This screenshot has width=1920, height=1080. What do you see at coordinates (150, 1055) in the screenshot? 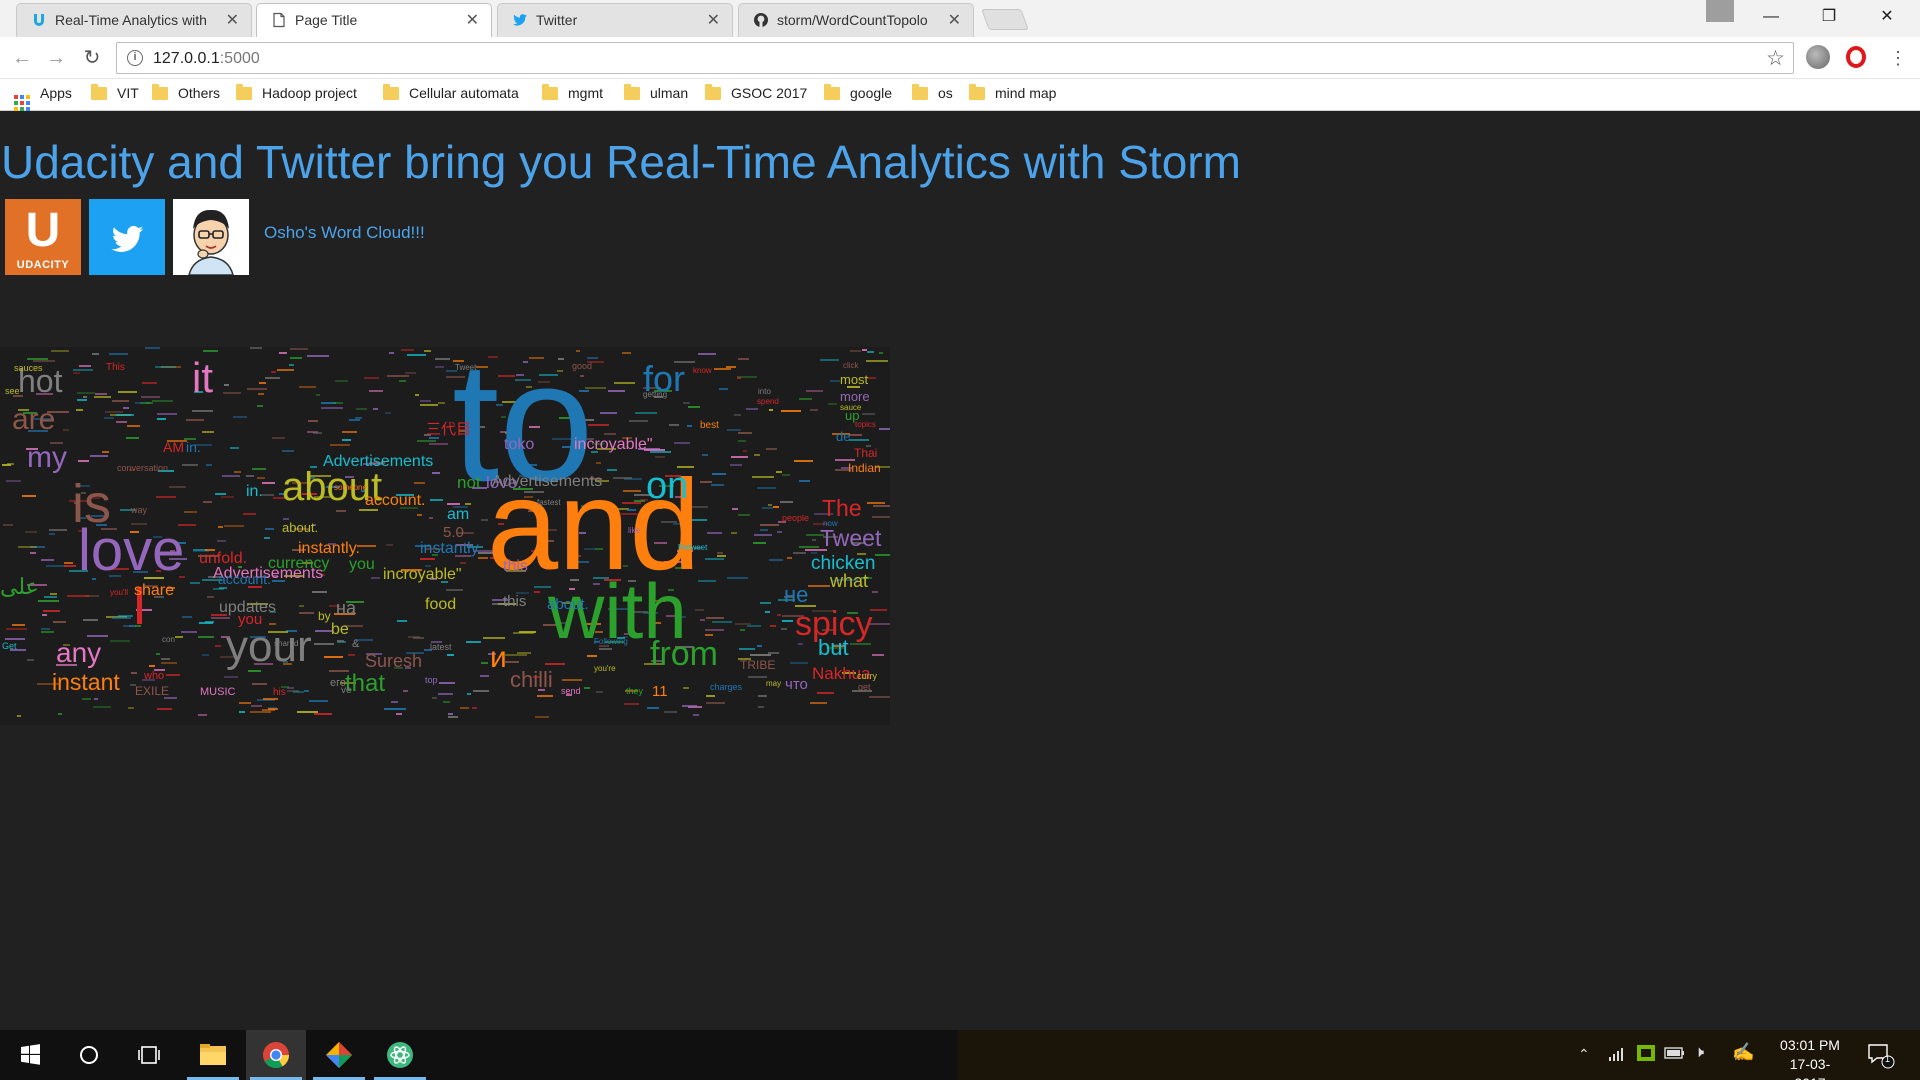
I see `task-view-icon` at bounding box center [150, 1055].